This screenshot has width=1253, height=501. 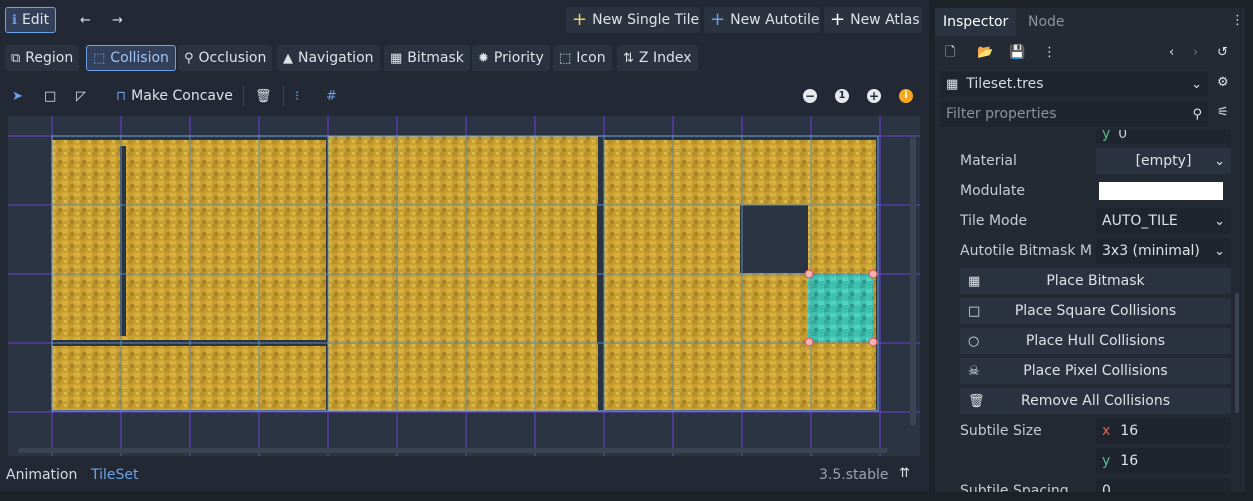 What do you see at coordinates (974, 371) in the screenshot?
I see `skull-icon: ☠` at bounding box center [974, 371].